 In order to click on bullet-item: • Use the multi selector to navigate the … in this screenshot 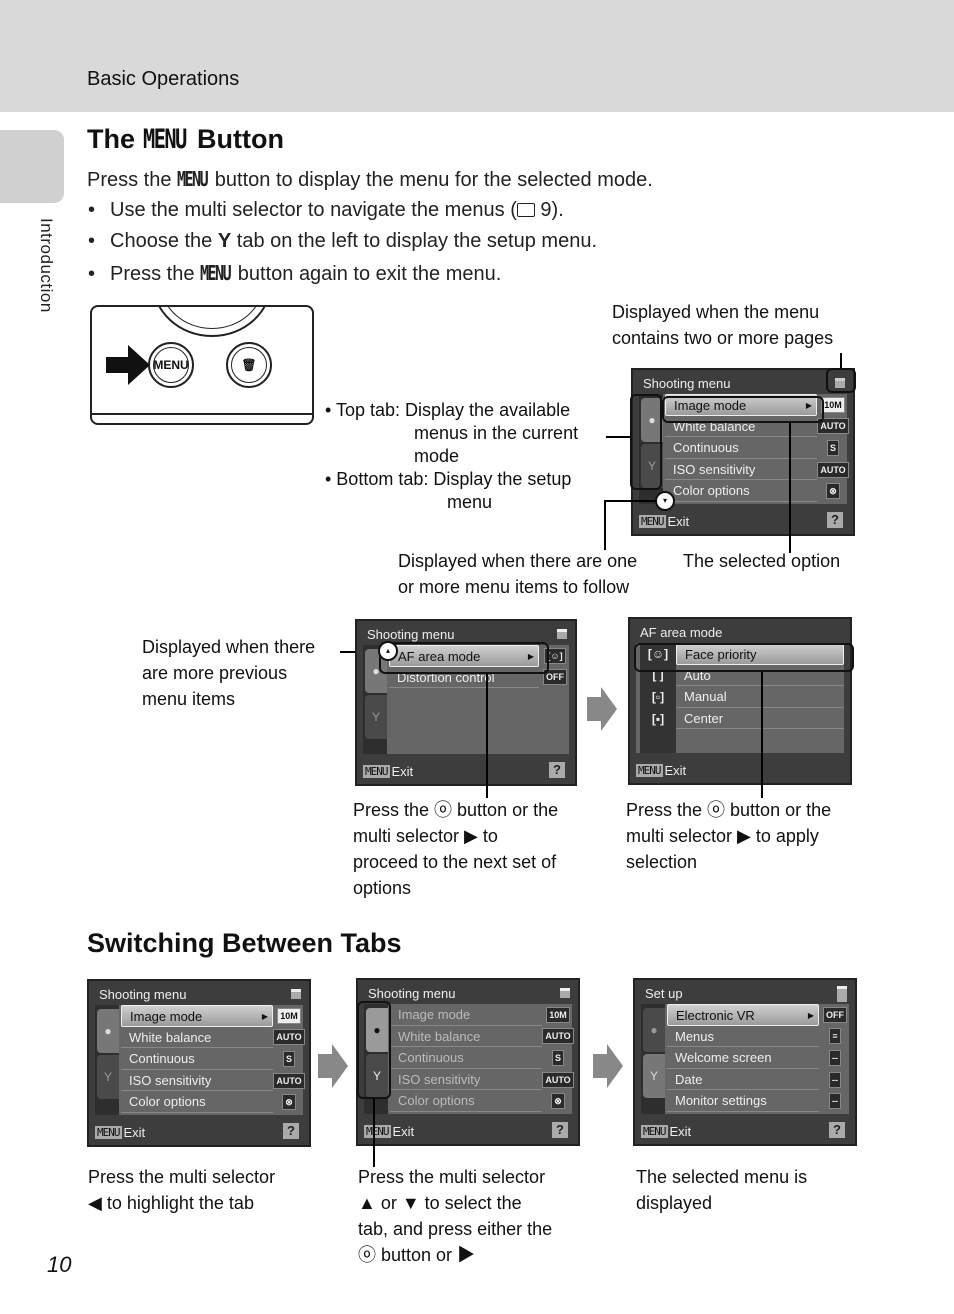, I will do `click(326, 210)`.